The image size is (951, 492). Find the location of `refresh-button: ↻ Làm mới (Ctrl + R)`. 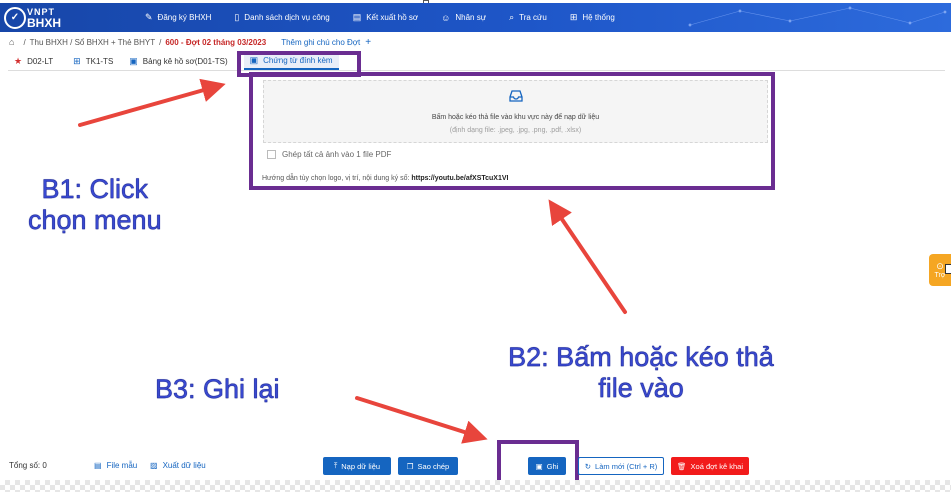

refresh-button: ↻ Làm mới (Ctrl + R) is located at coordinates (621, 466).